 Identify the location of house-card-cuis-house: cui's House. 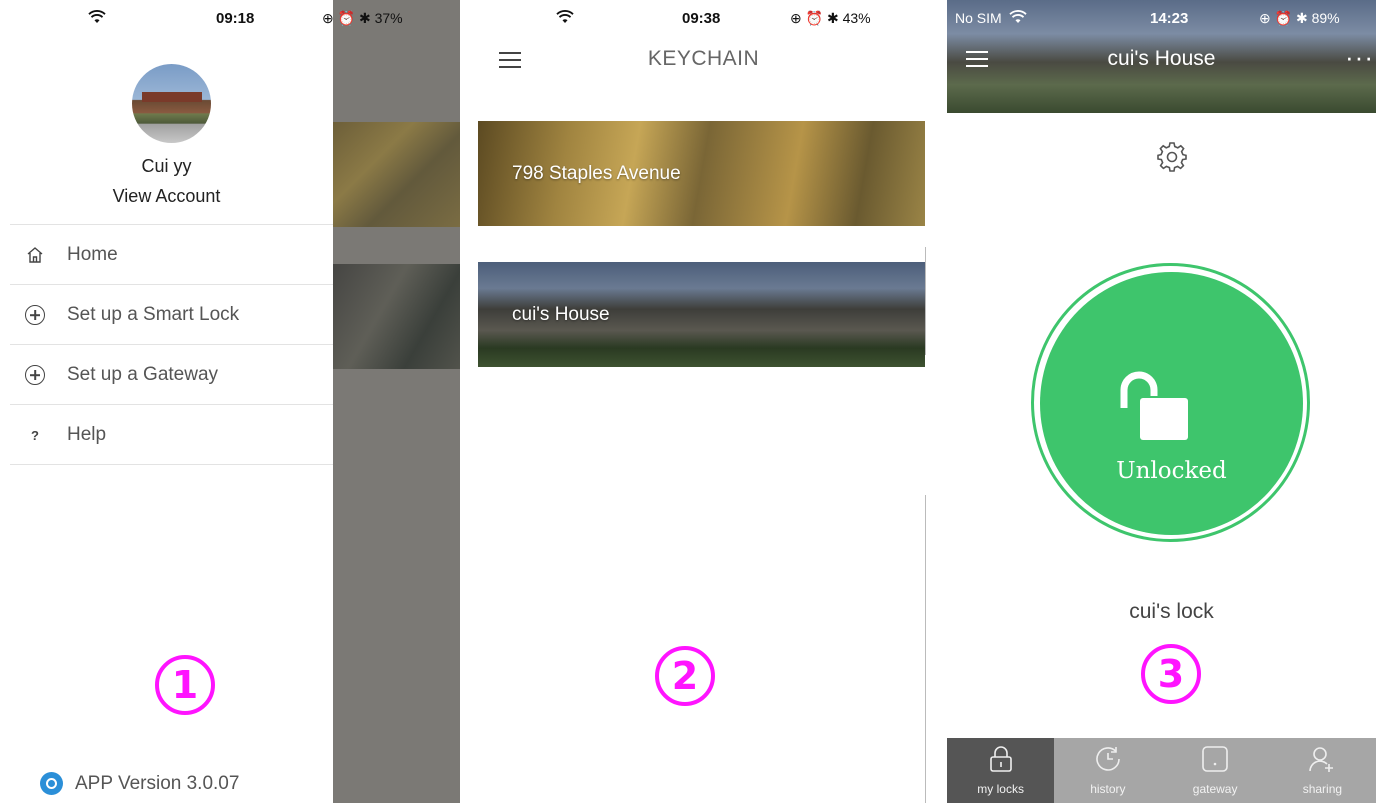
(701, 314).